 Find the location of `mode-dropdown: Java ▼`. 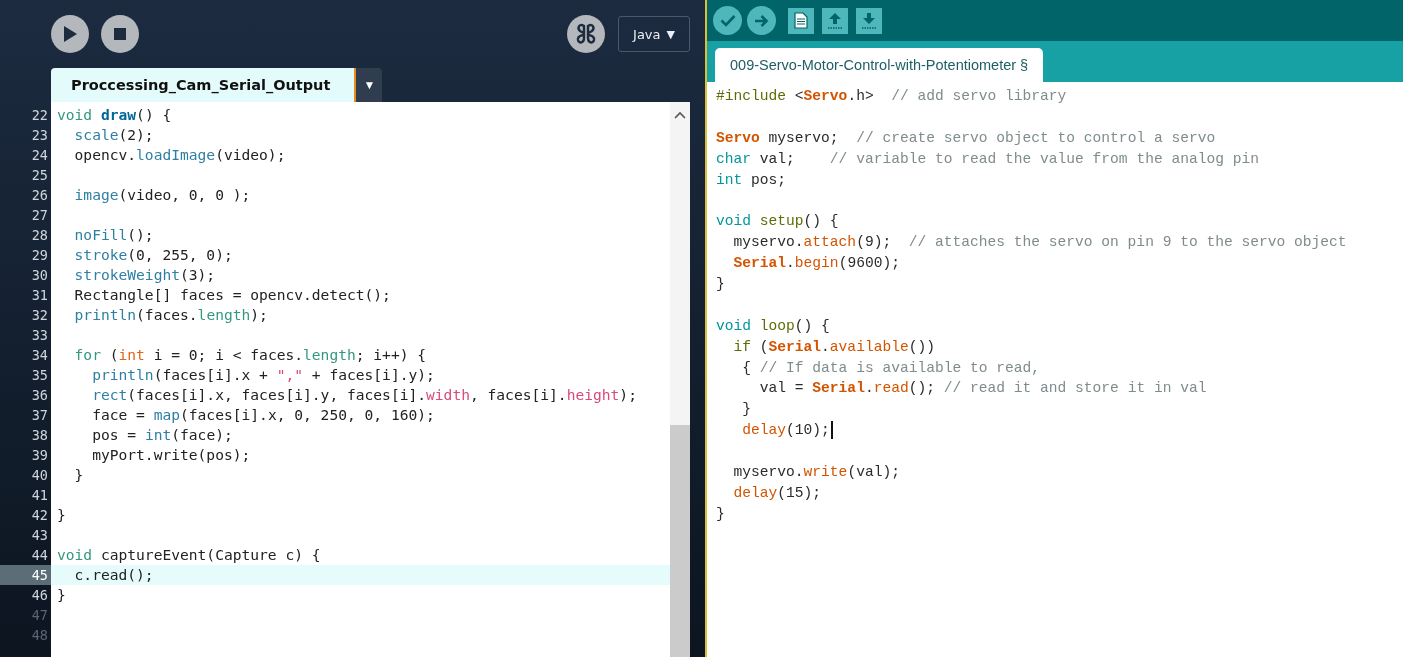

mode-dropdown: Java ▼ is located at coordinates (654, 34).